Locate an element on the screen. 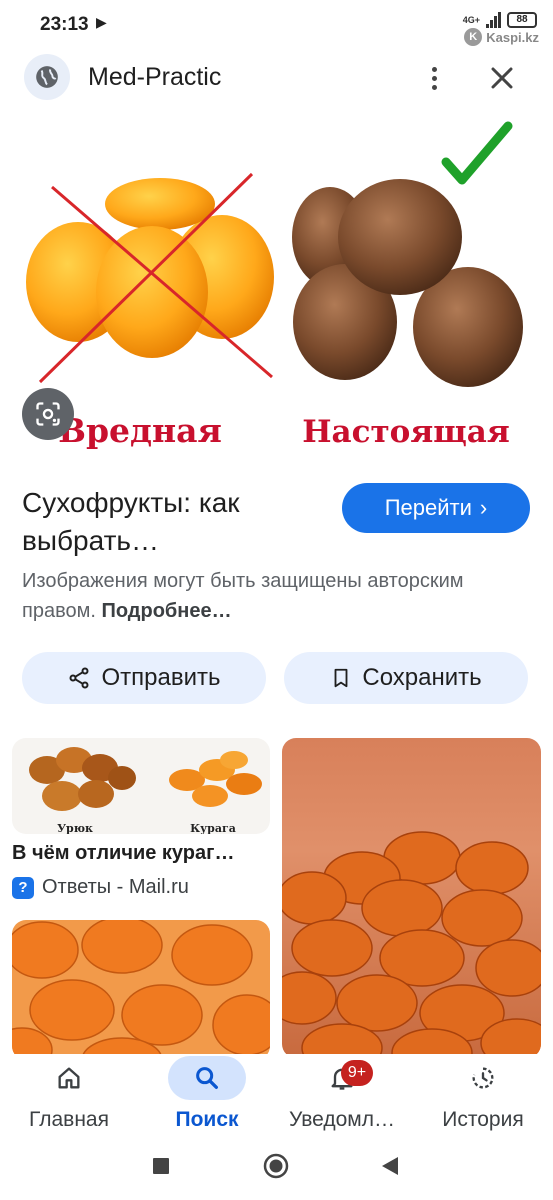  related-card-3-image is located at coordinates (141, 990).